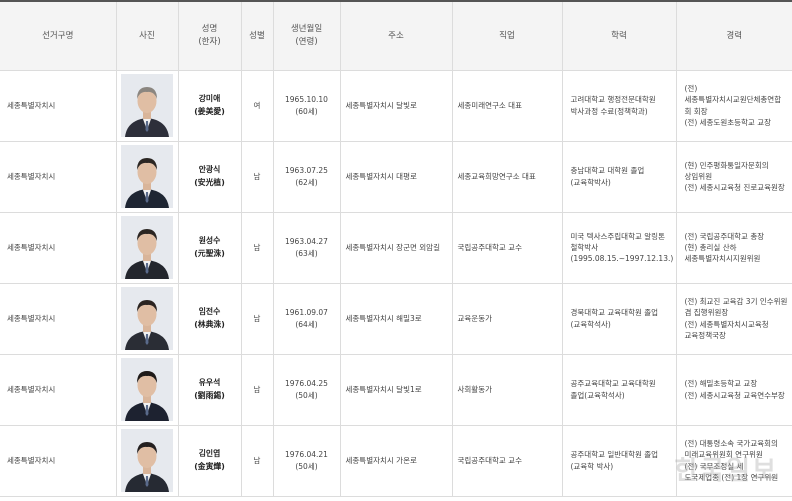 Image resolution: width=792 pixels, height=501 pixels. I want to click on cell-name: 임전수 (林典洙), so click(210, 319).